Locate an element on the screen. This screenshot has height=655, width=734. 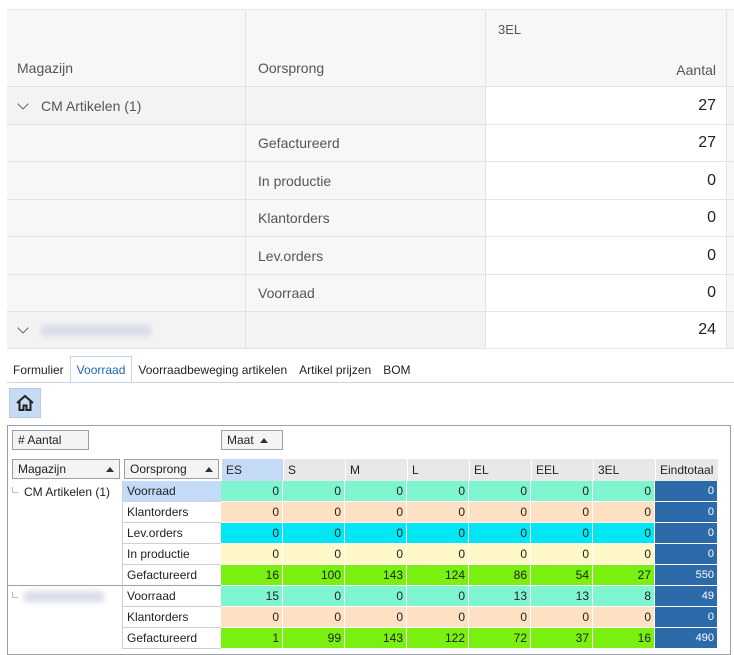
column-header-s: S is located at coordinates (314, 470).